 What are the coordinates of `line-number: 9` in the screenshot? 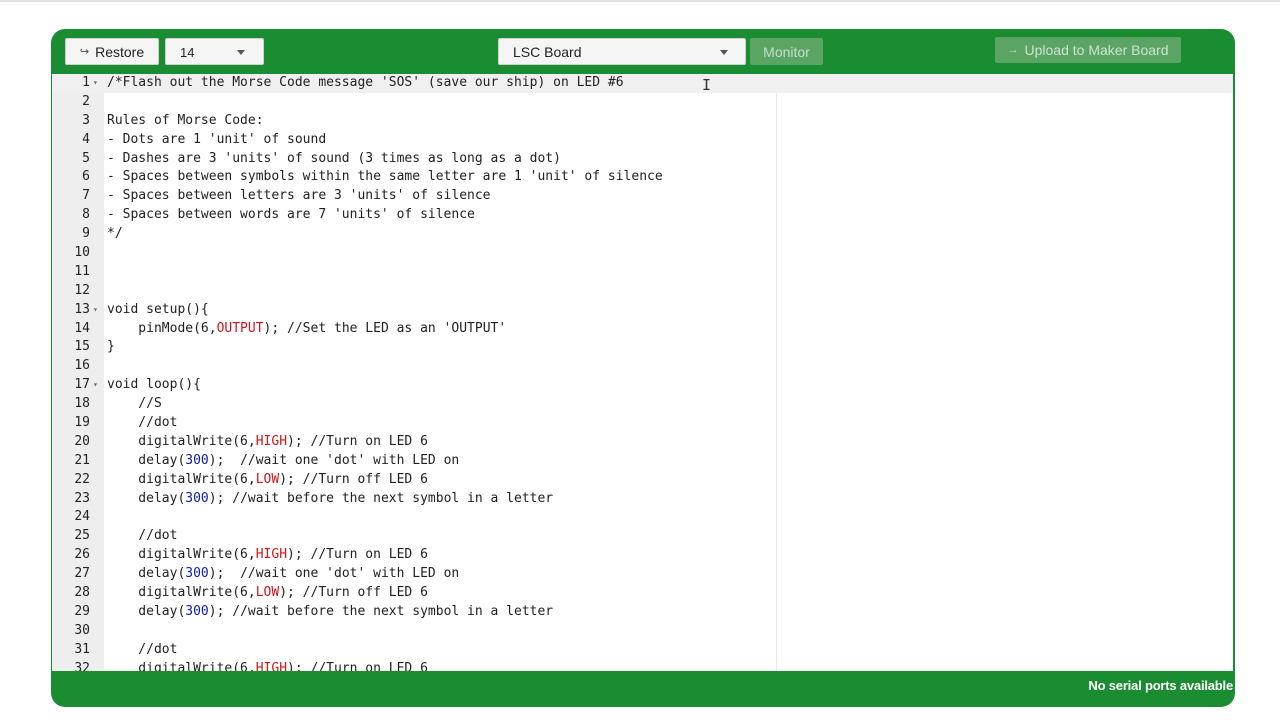 It's located at (86, 234).